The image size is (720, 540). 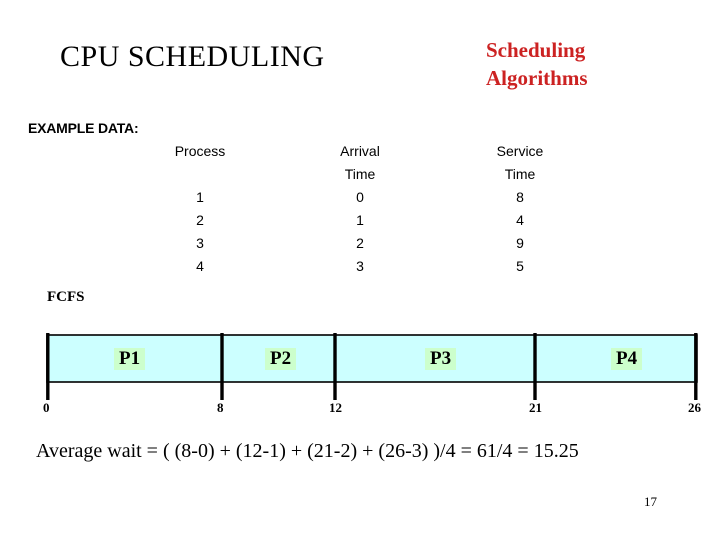 I want to click on gantt-tick-label-0: 0, so click(x=46, y=407).